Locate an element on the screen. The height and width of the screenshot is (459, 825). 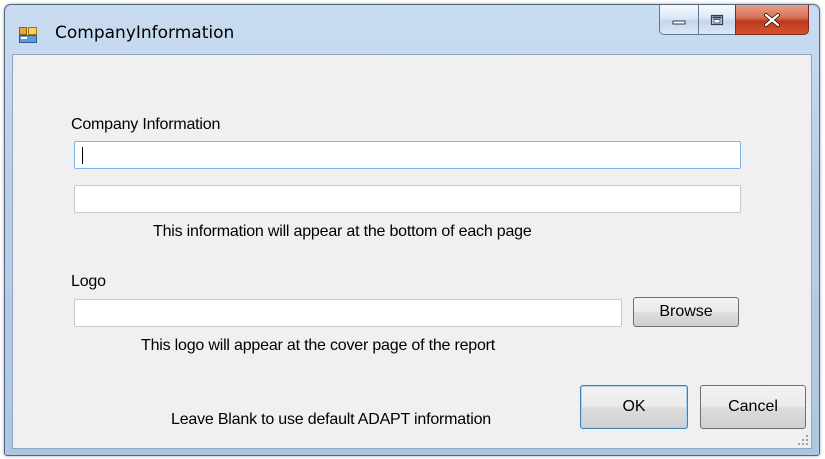
company-line2-input is located at coordinates (407, 199).